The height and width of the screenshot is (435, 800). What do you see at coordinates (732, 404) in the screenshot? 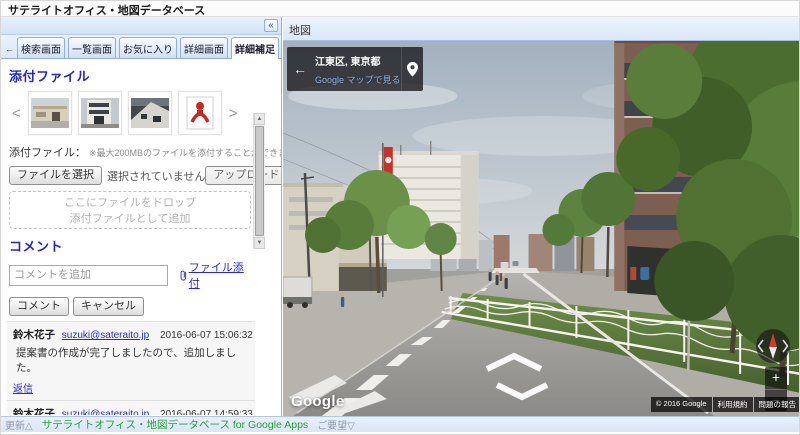
I see `terms-link: 利用規約` at bounding box center [732, 404].